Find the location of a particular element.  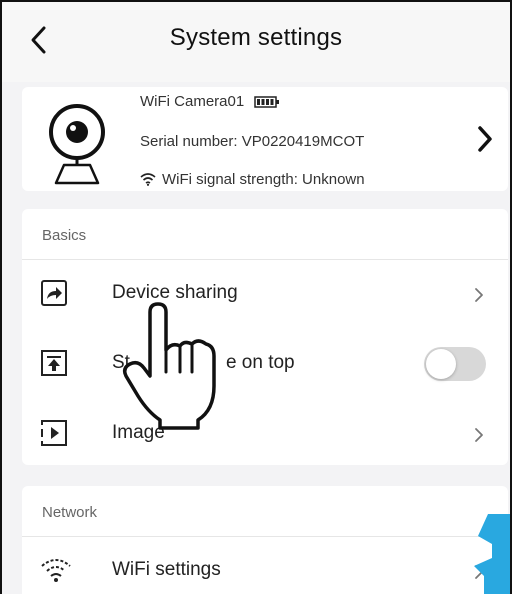

play-box-icon is located at coordinates (54, 433).